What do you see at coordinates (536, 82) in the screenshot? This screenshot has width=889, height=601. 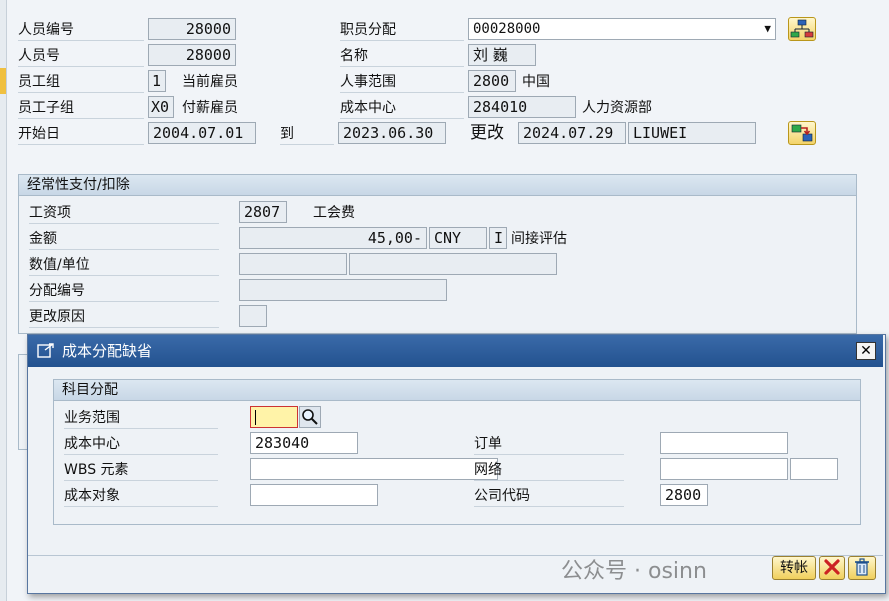 I see `pers-area-text: 中国` at bounding box center [536, 82].